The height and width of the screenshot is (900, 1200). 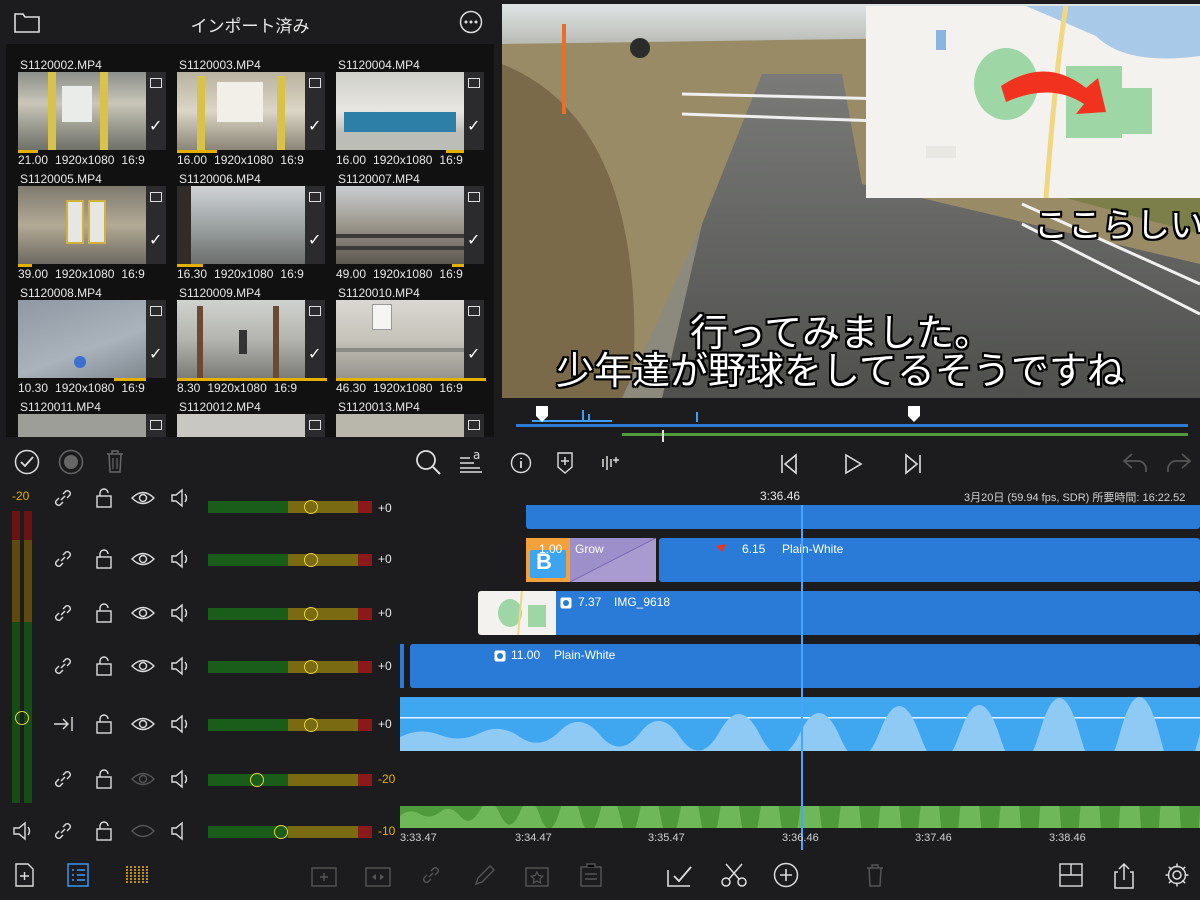 What do you see at coordinates (1177, 875) in the screenshot?
I see `settings-gear-icon` at bounding box center [1177, 875].